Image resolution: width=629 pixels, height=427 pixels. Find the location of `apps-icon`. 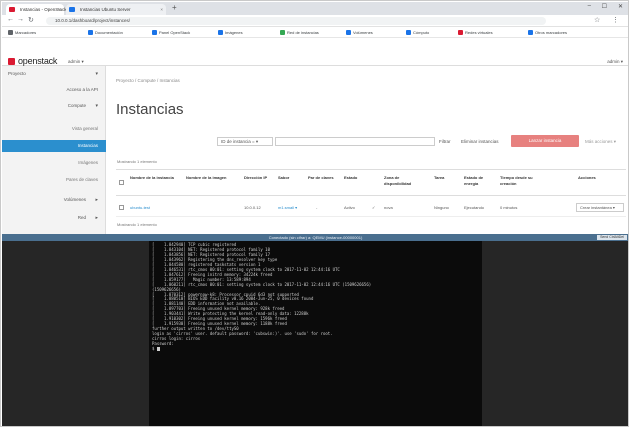

apps-icon is located at coordinates (10, 32).